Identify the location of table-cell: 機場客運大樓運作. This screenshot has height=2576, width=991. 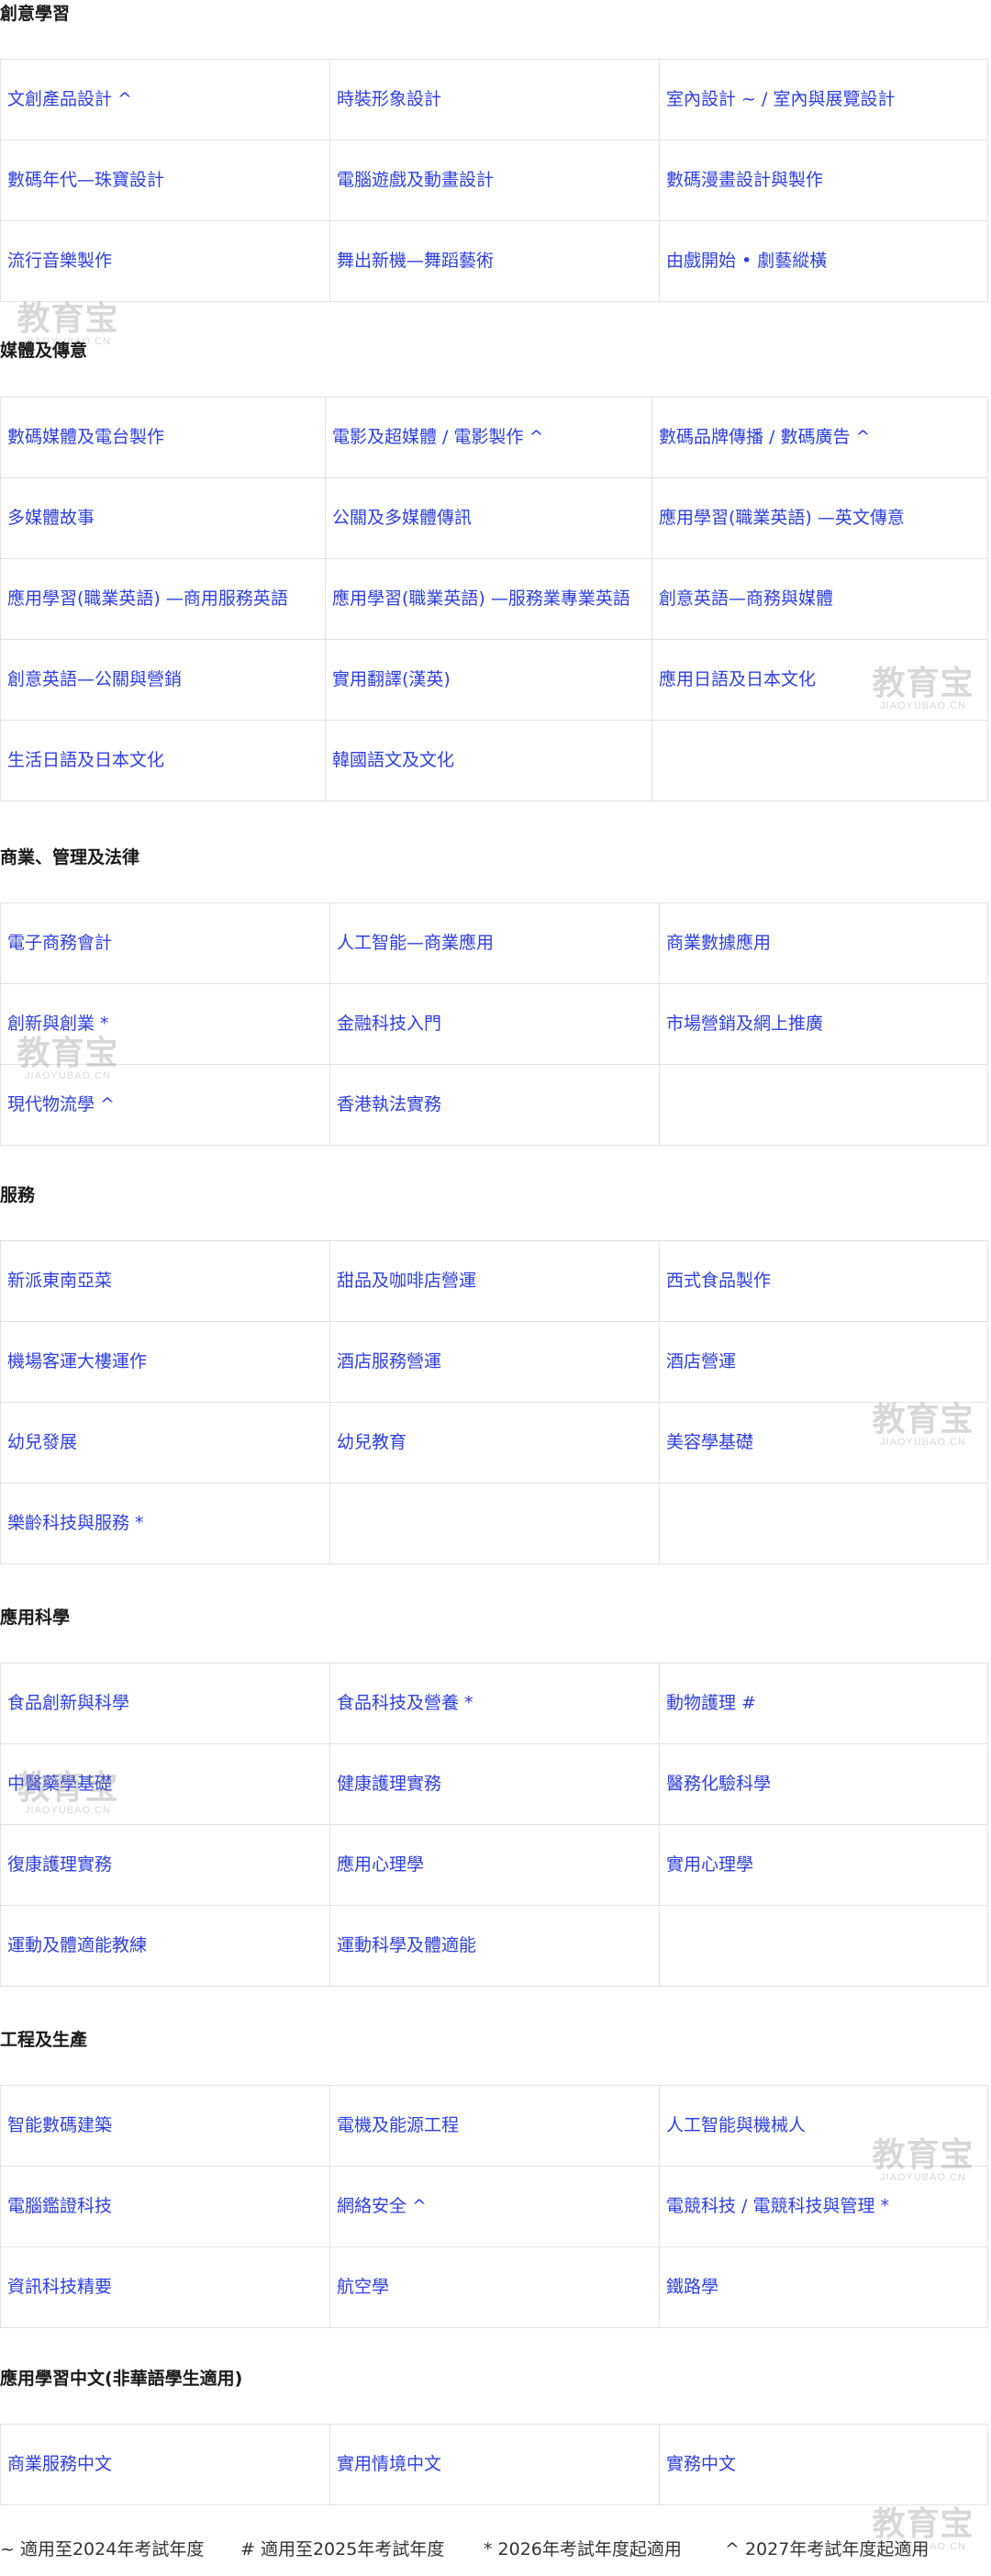
(165, 1362).